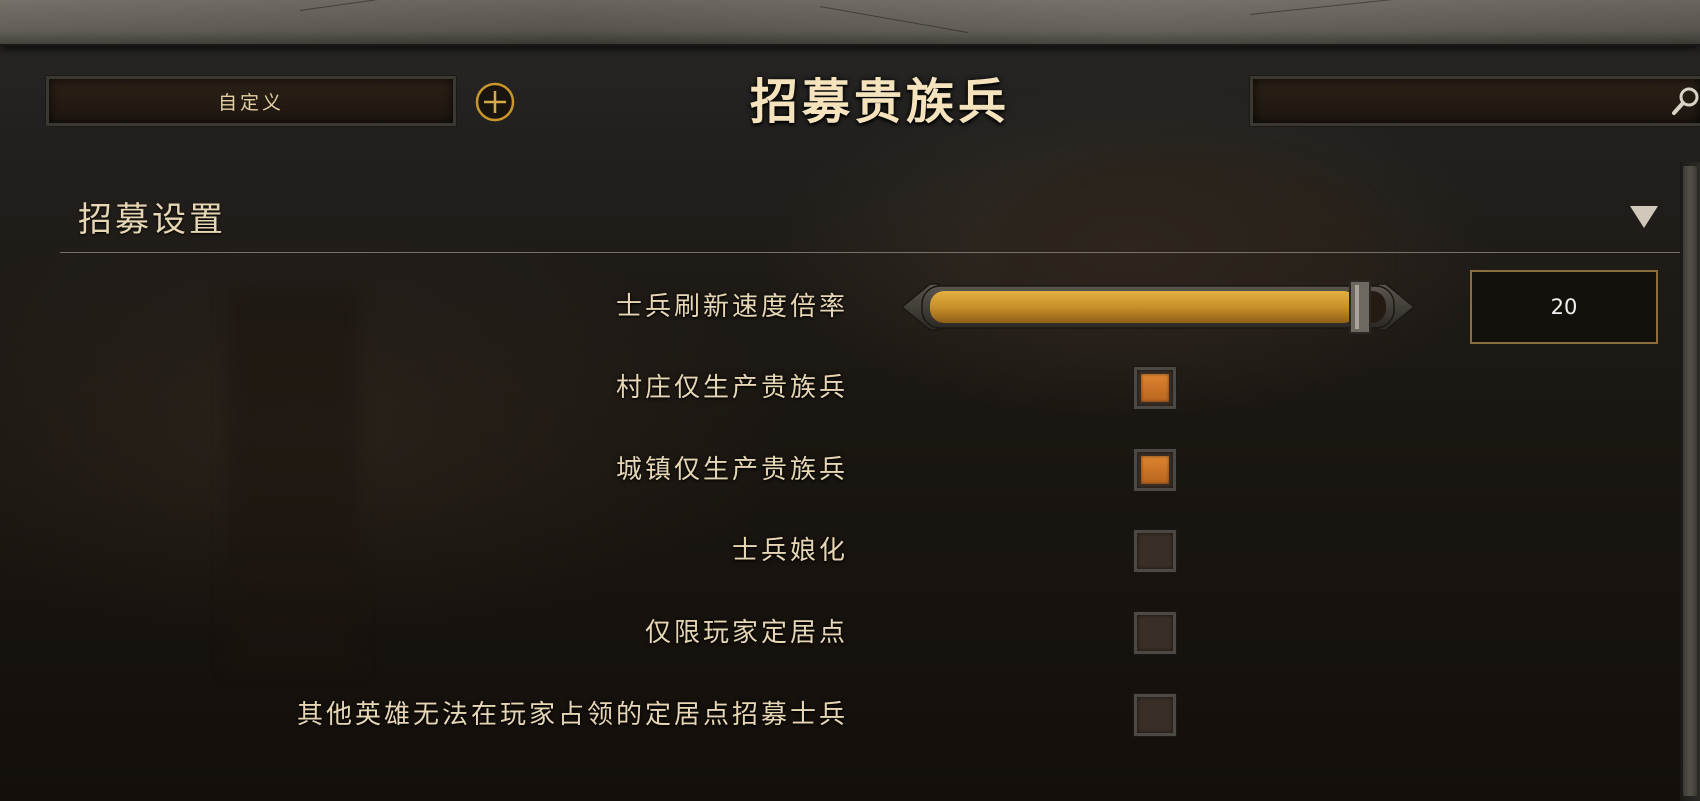  I want to click on refresh-rate-slider, so click(1158, 307).